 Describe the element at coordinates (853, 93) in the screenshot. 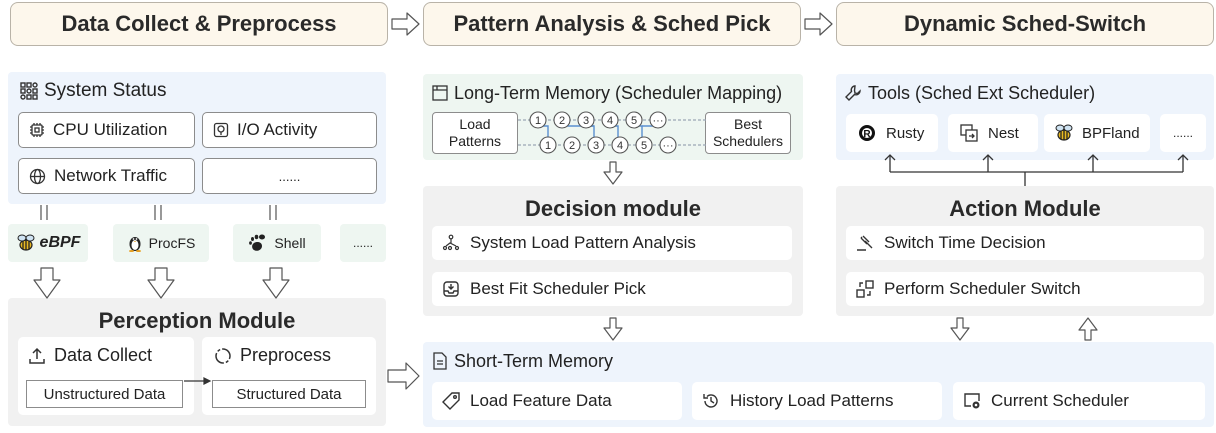

I see `wrench-icon` at that location.